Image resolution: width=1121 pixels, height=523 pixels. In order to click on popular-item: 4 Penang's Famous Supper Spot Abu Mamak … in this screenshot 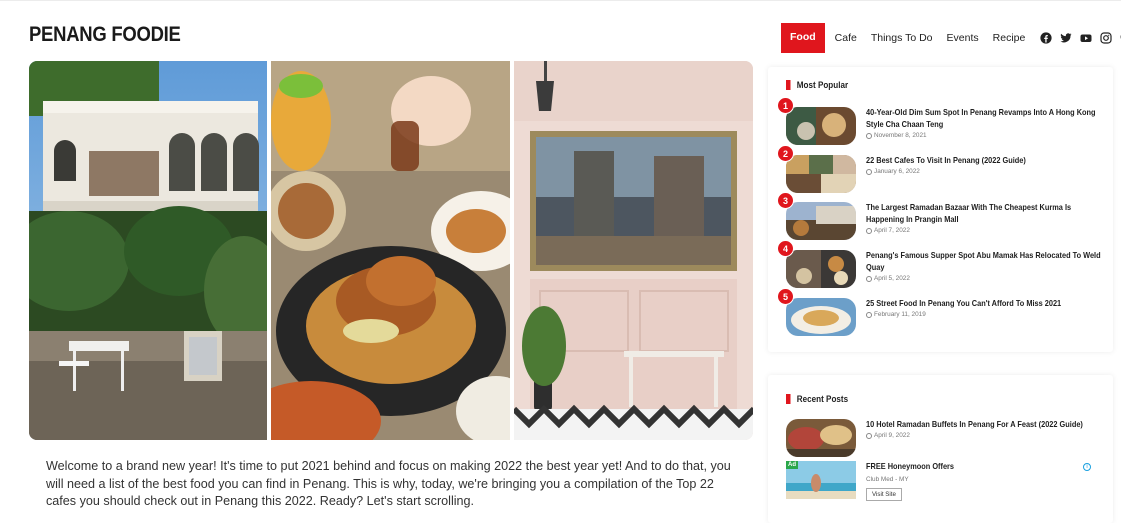, I will do `click(941, 265)`.